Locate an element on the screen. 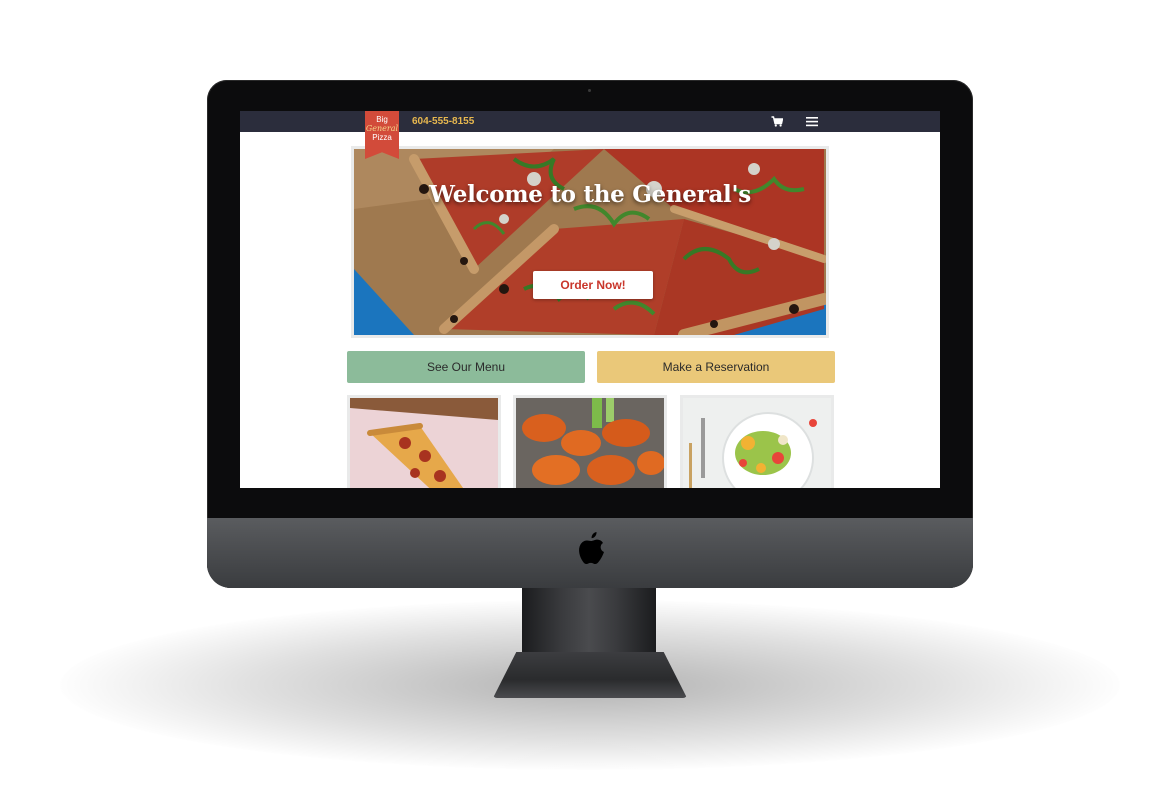 This screenshot has height=800, width=1176. phone-number-link: 604-555-8155 is located at coordinates (443, 121).